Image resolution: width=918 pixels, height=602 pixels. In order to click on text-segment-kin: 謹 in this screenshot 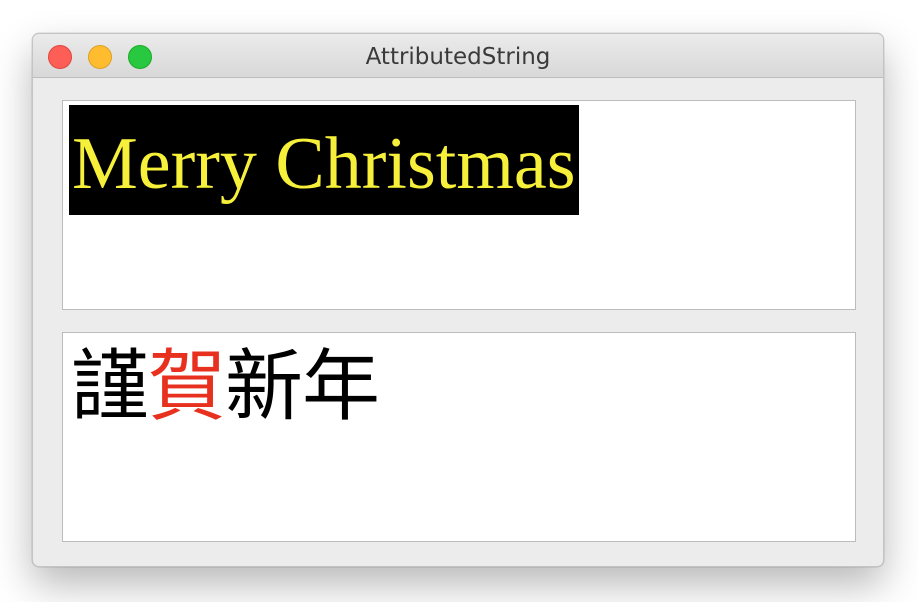, I will do `click(110, 387)`.